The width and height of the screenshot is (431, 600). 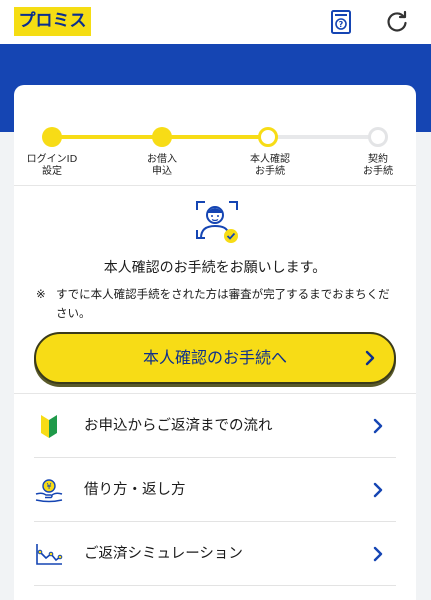 What do you see at coordinates (162, 137) in the screenshot?
I see `step-dot-application` at bounding box center [162, 137].